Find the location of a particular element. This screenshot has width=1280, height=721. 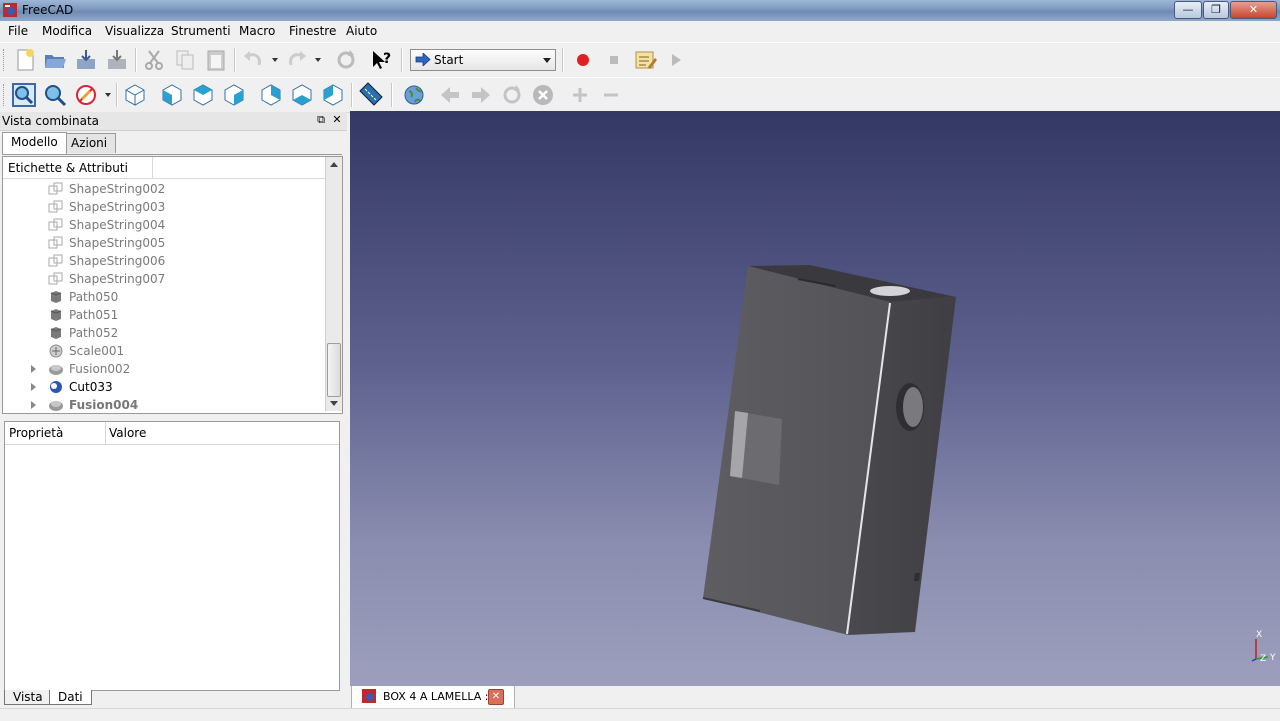

scroll-thumb is located at coordinates (334, 370).